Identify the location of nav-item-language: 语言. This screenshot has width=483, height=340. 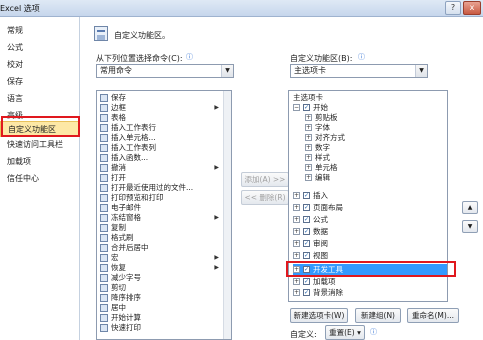
(39, 99).